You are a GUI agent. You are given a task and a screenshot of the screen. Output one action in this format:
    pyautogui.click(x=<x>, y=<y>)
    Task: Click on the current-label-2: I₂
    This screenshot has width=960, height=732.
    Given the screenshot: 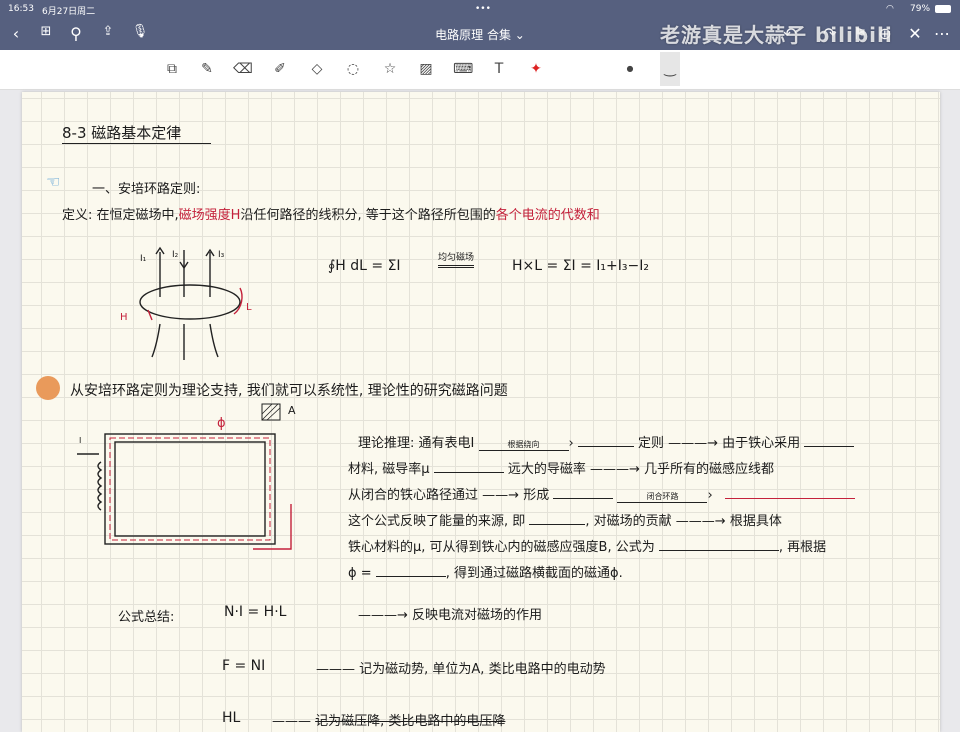 What is the action you would take?
    pyautogui.click(x=175, y=255)
    